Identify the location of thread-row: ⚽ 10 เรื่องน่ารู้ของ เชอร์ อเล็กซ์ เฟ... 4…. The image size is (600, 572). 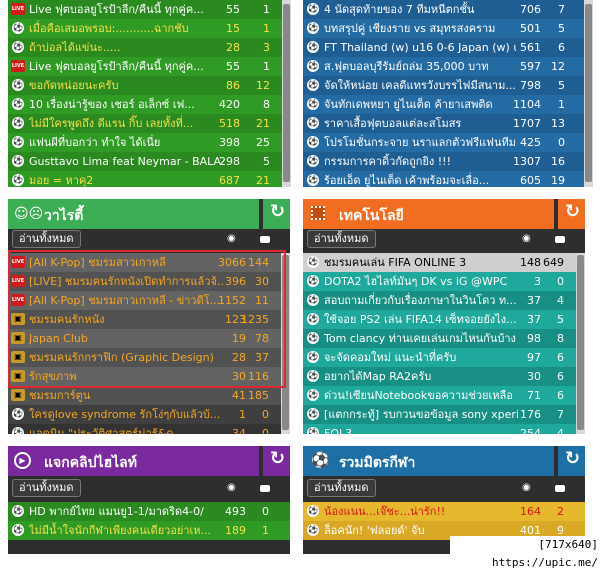
(149, 104).